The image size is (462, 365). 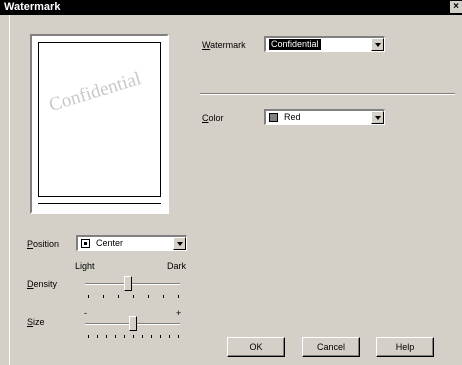 What do you see at coordinates (42, 284) in the screenshot?
I see `density-label: Density` at bounding box center [42, 284].